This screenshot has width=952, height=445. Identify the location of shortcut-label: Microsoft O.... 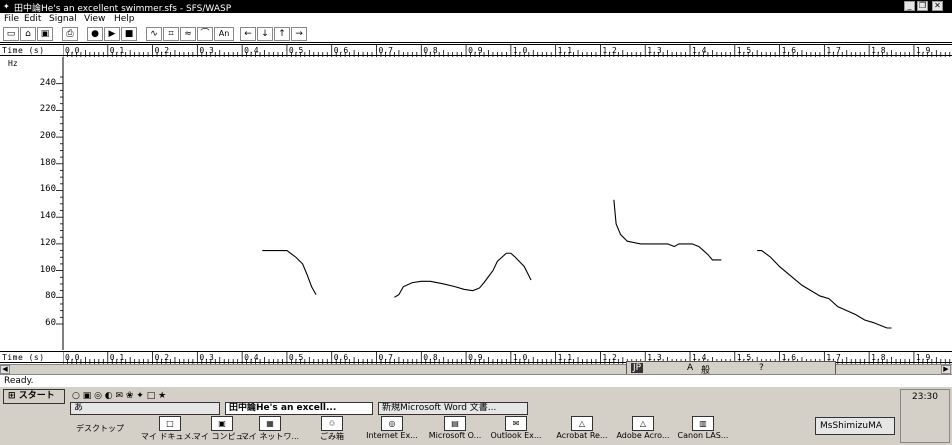
(455, 435).